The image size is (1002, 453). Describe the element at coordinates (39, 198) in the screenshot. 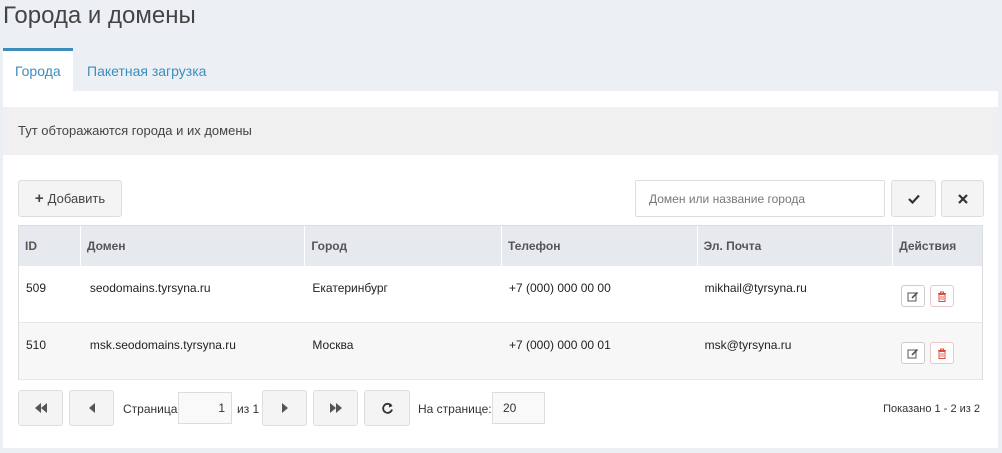

I see `plus-icon: +` at that location.